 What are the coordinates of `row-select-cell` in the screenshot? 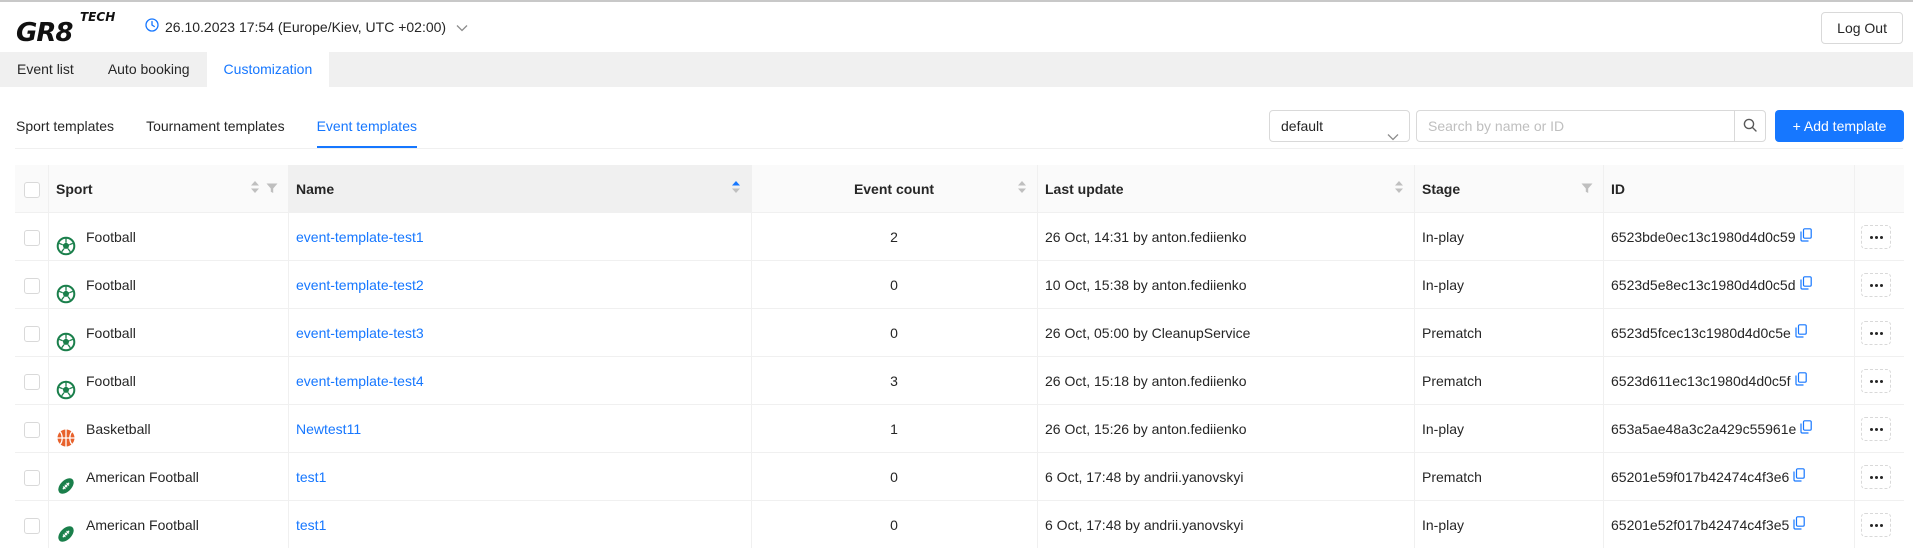 It's located at (31, 477).